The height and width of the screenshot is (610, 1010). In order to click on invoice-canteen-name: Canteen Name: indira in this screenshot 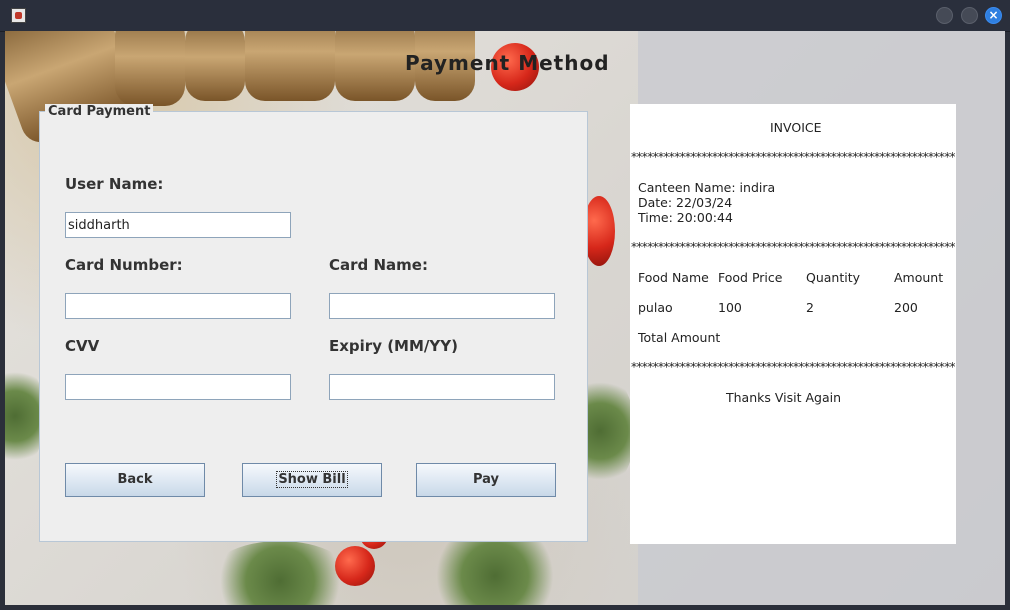, I will do `click(707, 187)`.